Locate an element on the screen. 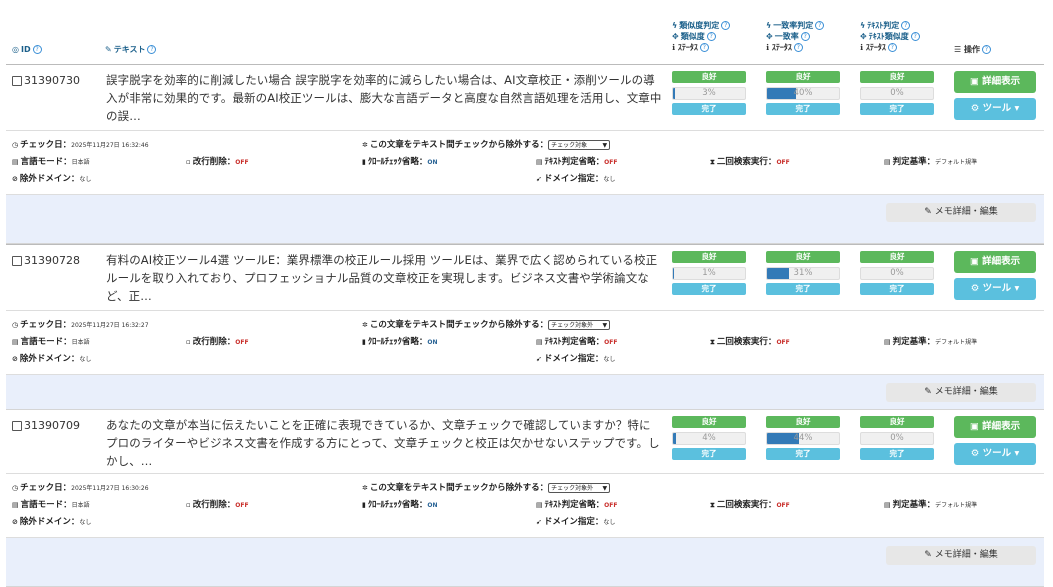 The height and width of the screenshot is (587, 1053). progress-label: 3% is located at coordinates (709, 93).